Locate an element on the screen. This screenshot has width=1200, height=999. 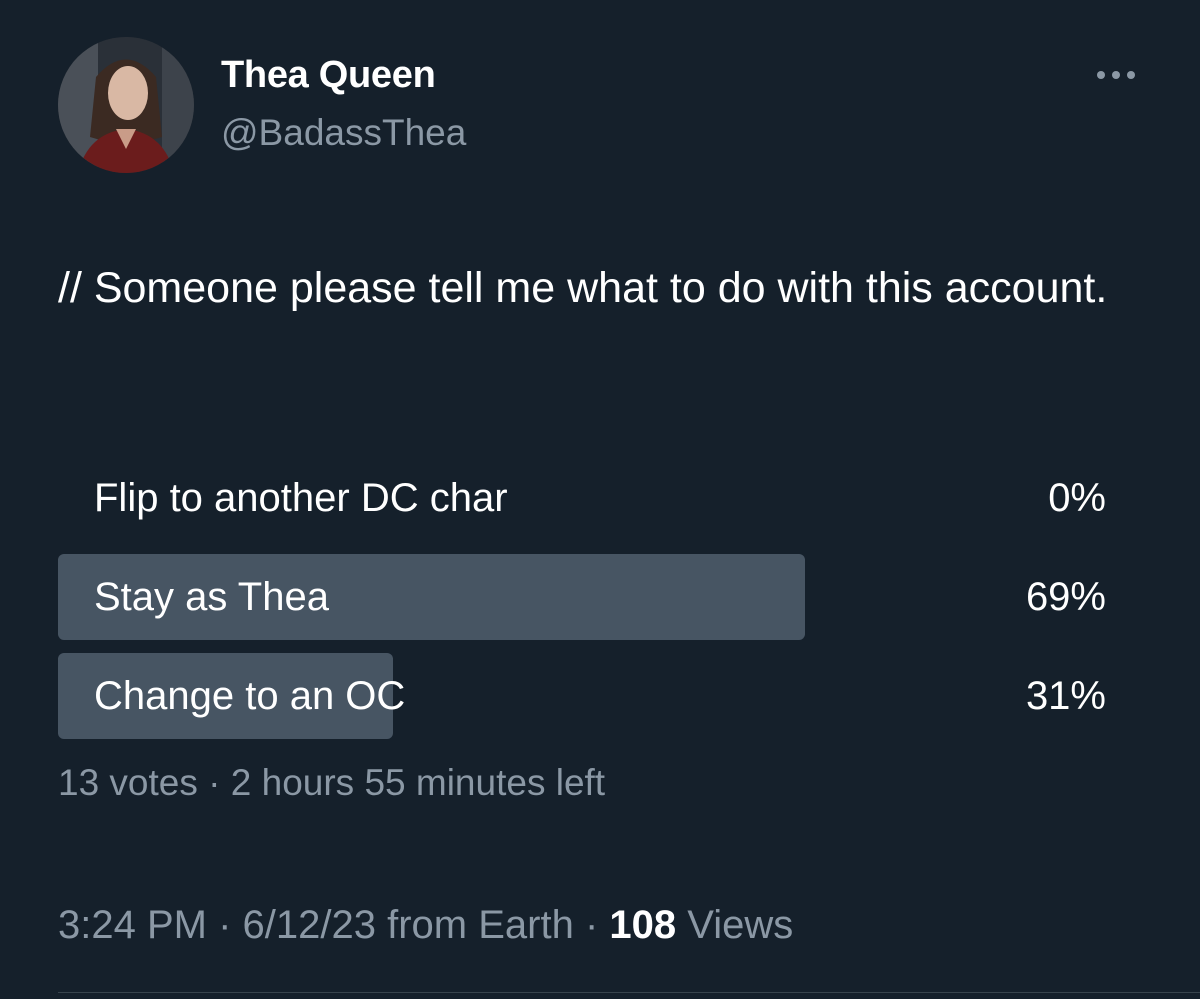
poll-option: Change to an OC 31% is located at coordinates (599, 696).